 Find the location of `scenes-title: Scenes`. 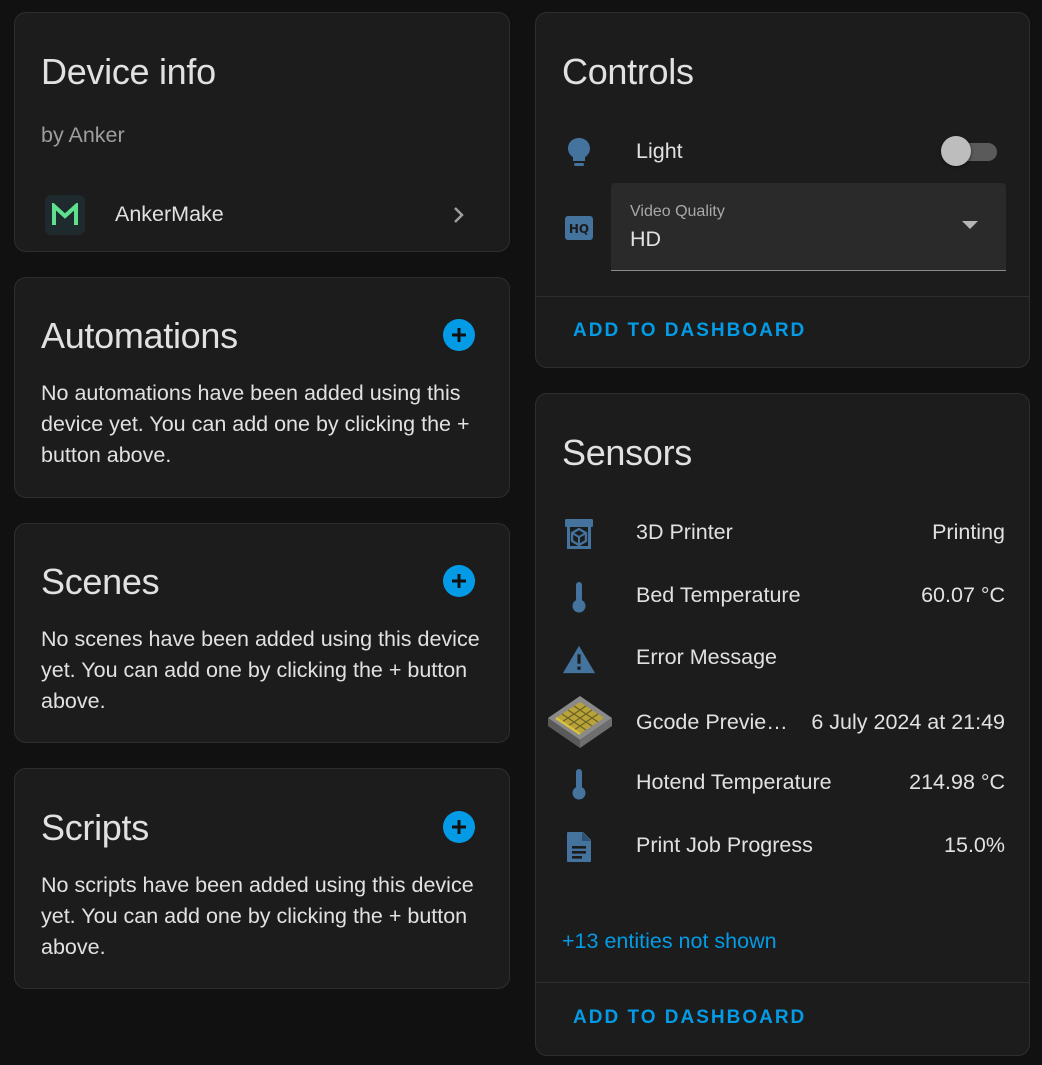

scenes-title: Scenes is located at coordinates (100, 581).